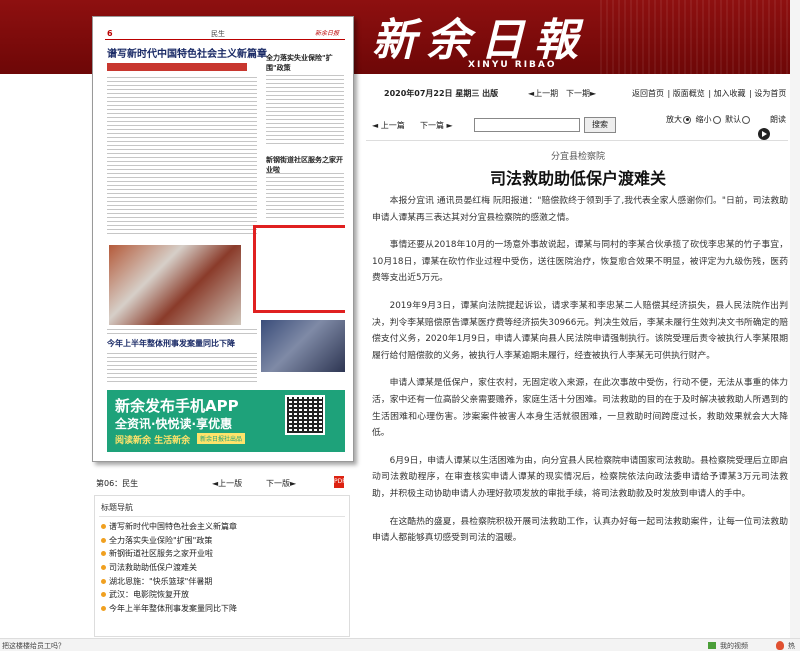 This screenshot has width=800, height=651. What do you see at coordinates (153, 441) in the screenshot?
I see `ad-tagline: 阅读新余 生活新余` at bounding box center [153, 441].